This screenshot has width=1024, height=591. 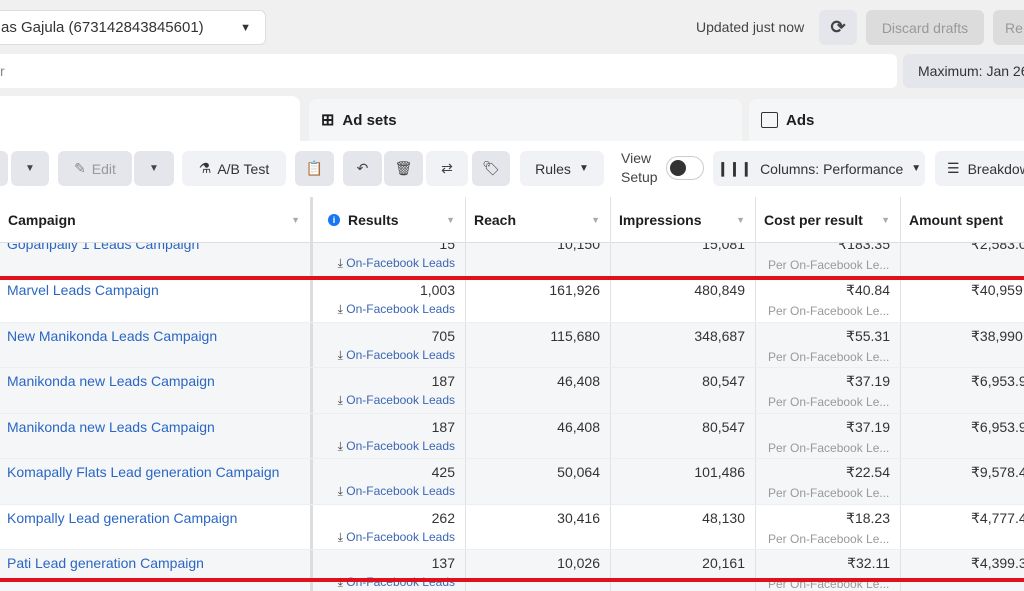 What do you see at coordinates (838, 27) in the screenshot?
I see `refresh-button: ⟳` at bounding box center [838, 27].